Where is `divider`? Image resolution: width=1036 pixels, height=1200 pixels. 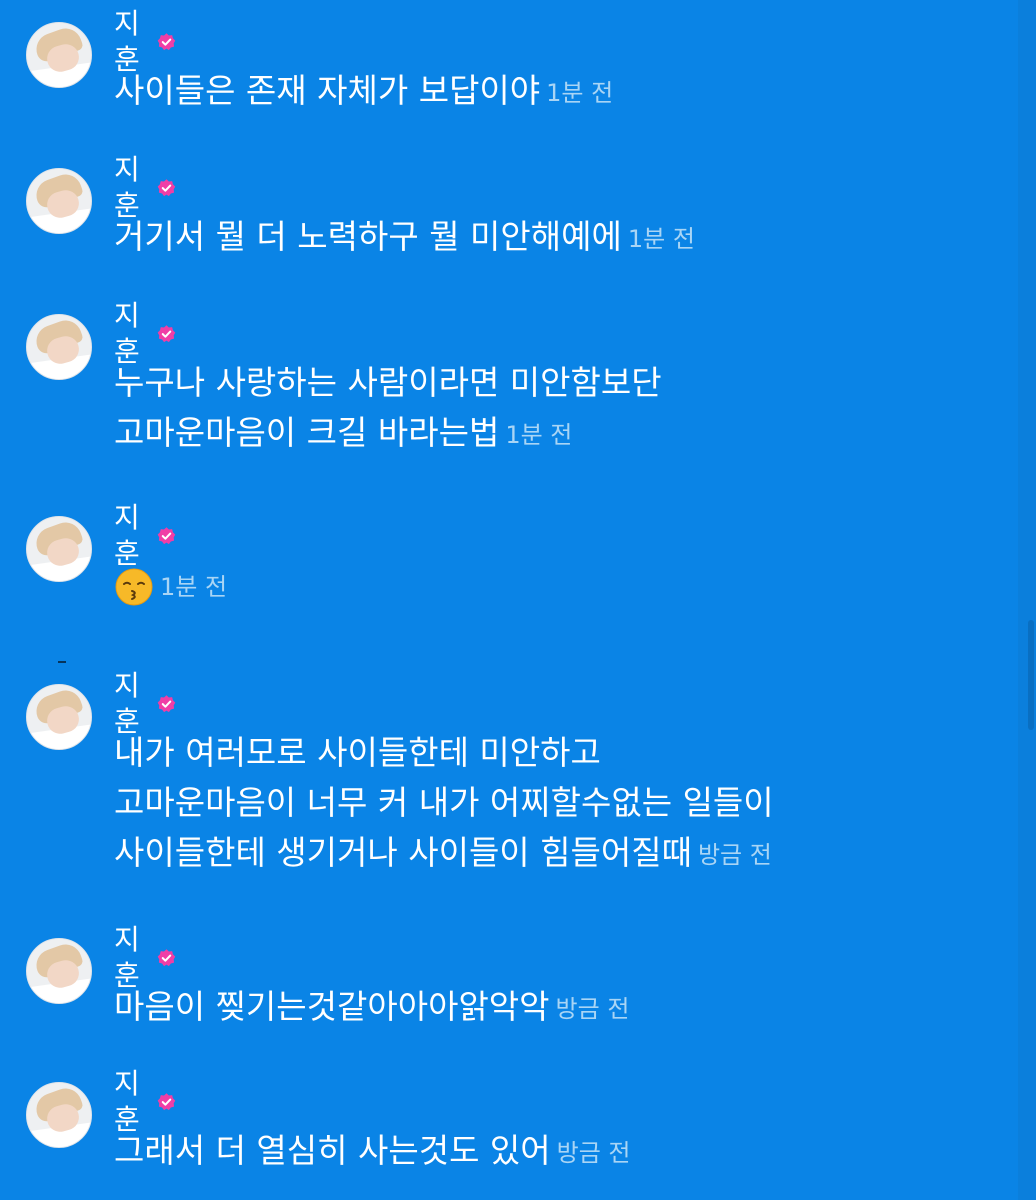 divider is located at coordinates (62, 662).